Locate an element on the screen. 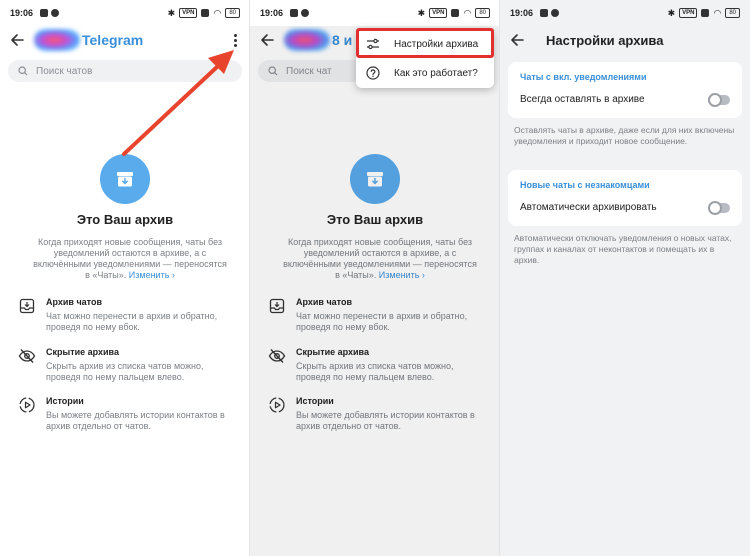  arrow-left-icon is located at coordinates (517, 40).